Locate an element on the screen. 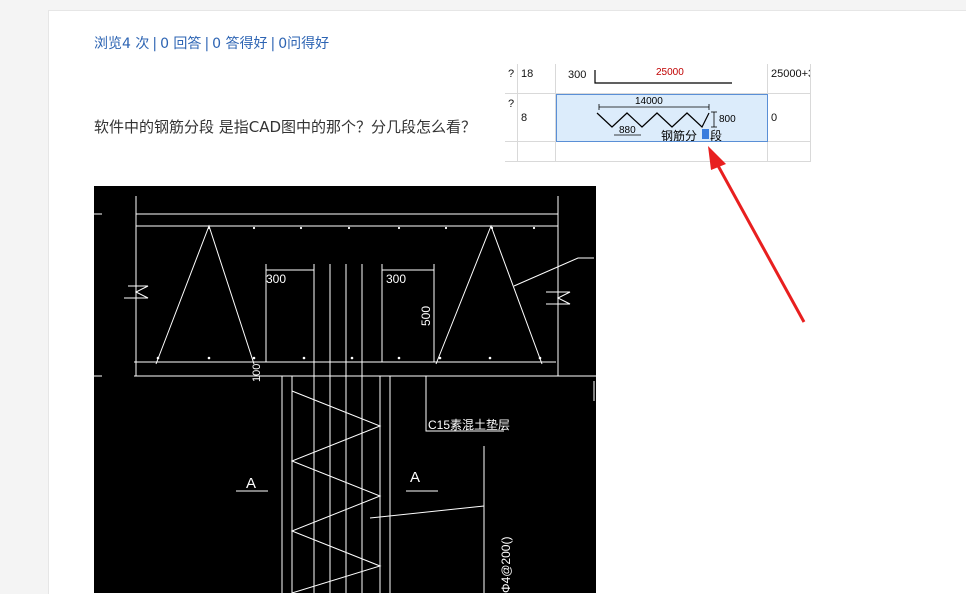 This screenshot has height=594, width=966. cad-dim-right: 300 is located at coordinates (396, 279).